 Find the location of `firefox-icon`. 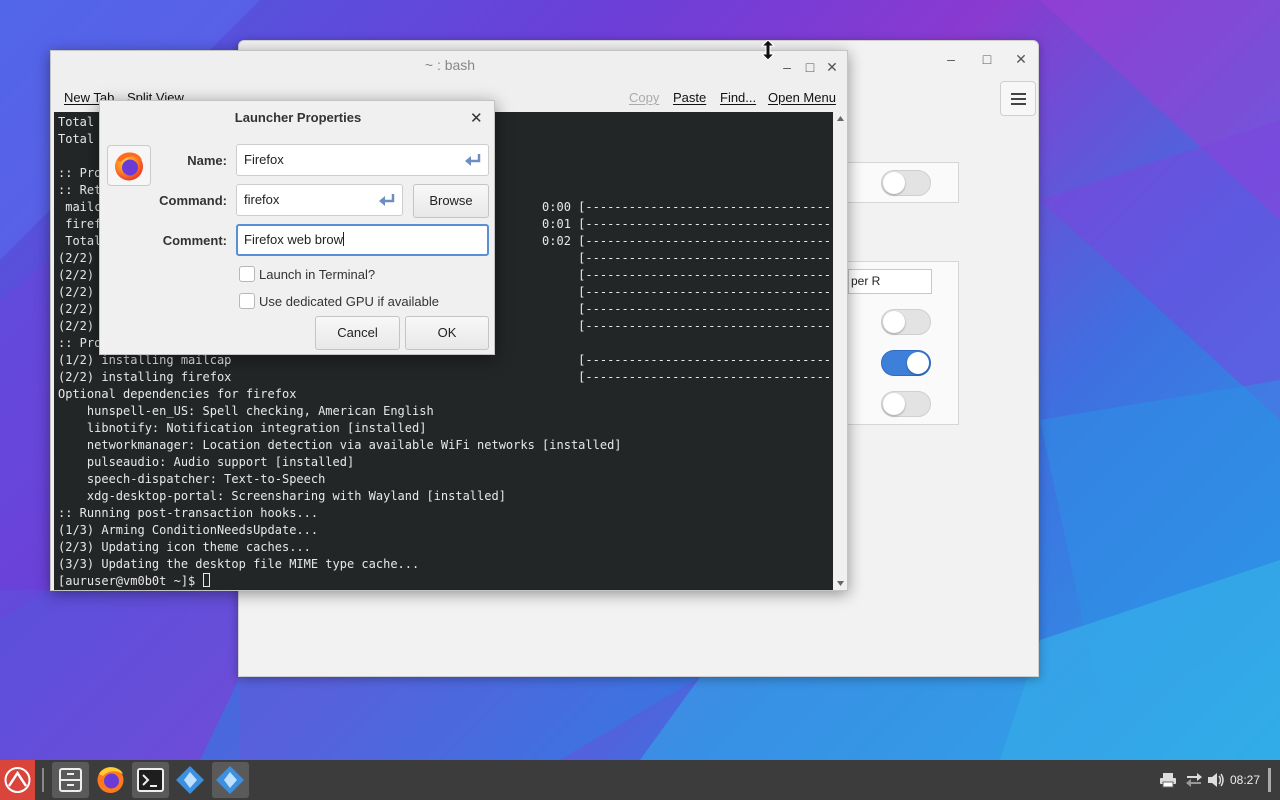

firefox-icon is located at coordinates (110, 780).